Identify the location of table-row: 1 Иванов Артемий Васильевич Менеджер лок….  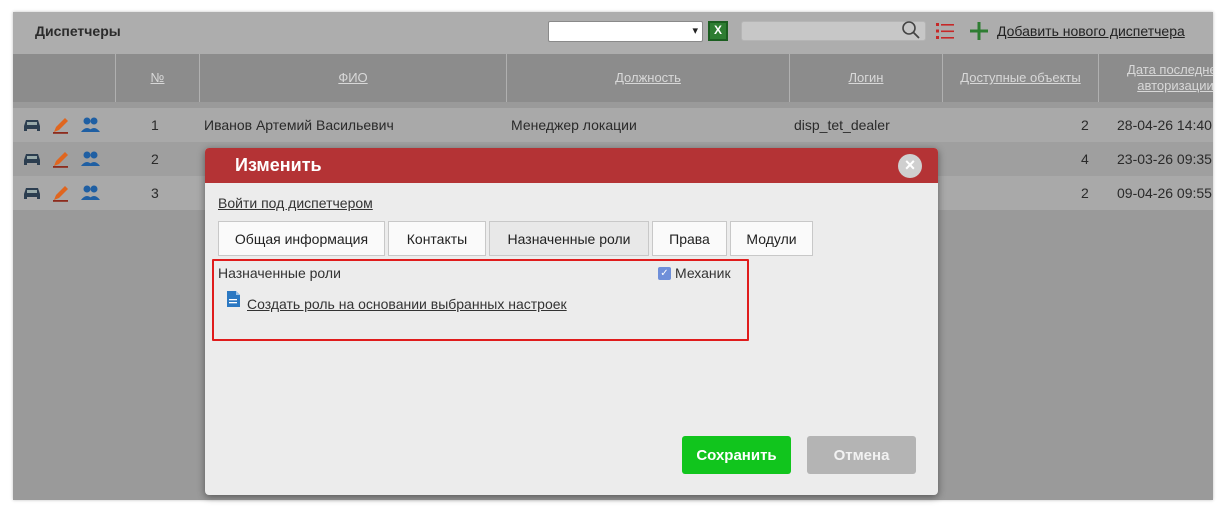
(613, 125).